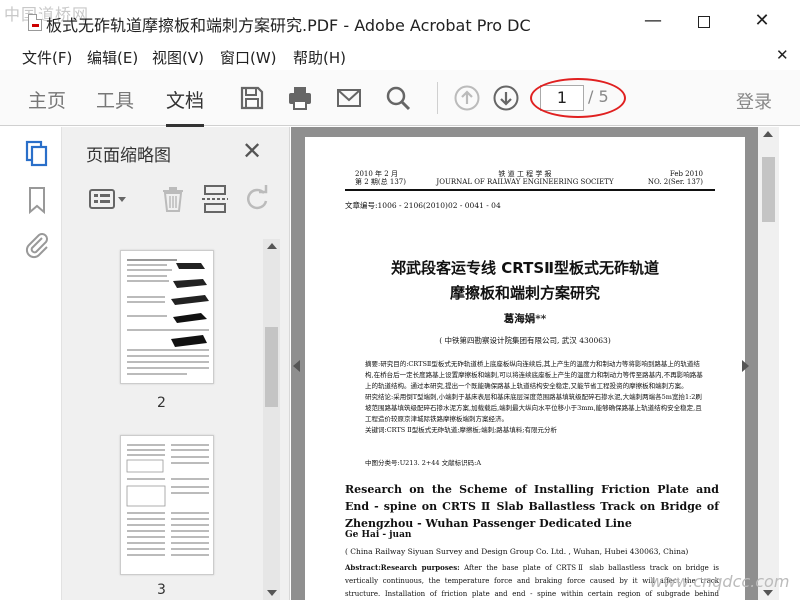 The width and height of the screenshot is (800, 600). What do you see at coordinates (271, 419) in the screenshot?
I see `thumbnail-scrollbar` at bounding box center [271, 419].